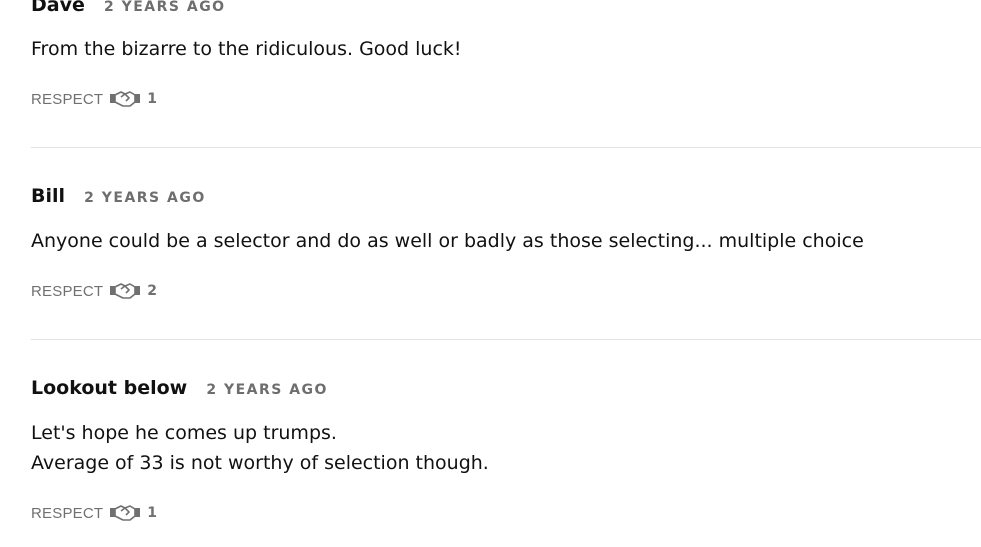 This screenshot has width=981, height=547. Describe the element at coordinates (109, 388) in the screenshot. I see `comment-author: Lookout below` at that location.